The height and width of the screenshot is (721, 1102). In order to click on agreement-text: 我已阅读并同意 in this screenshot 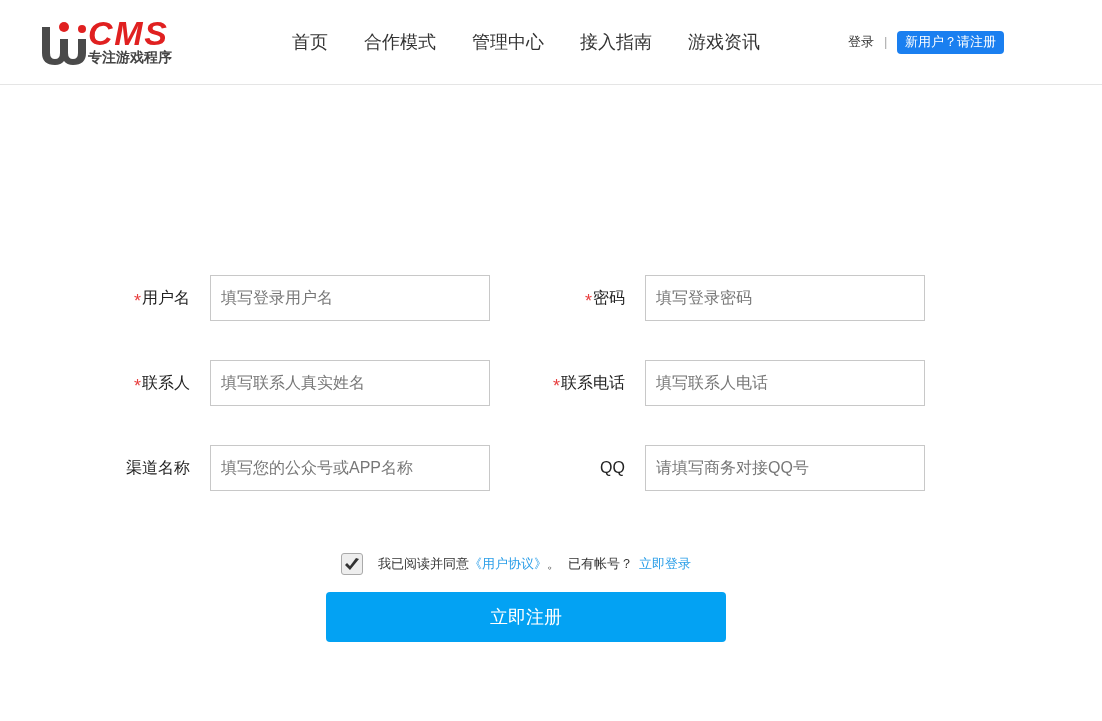, I will do `click(423, 564)`.